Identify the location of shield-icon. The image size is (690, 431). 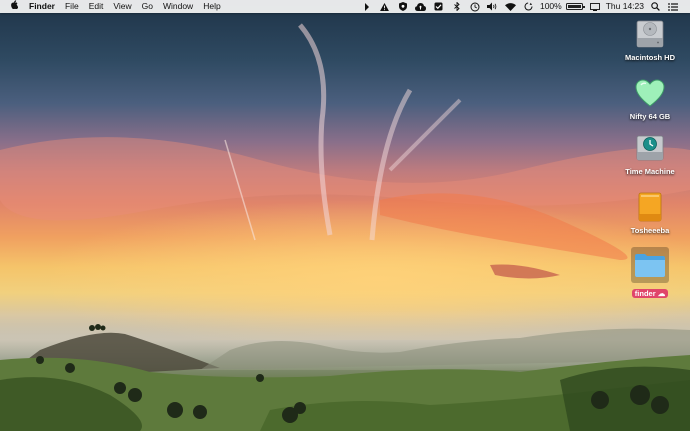
(403, 6).